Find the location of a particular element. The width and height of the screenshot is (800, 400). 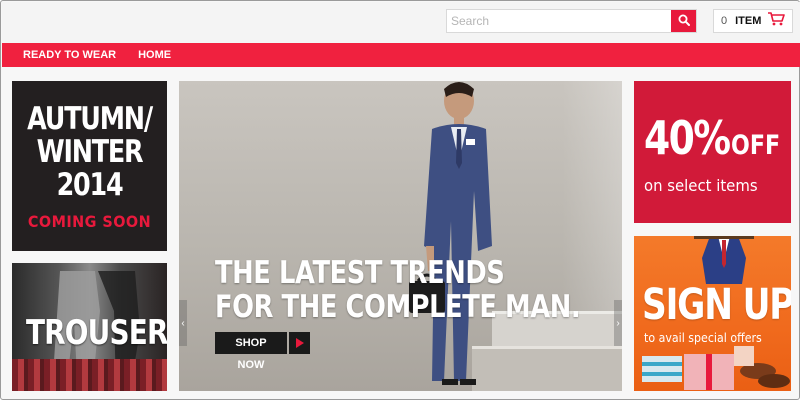

trousers-banner: TROUSERS is located at coordinates (89, 327).